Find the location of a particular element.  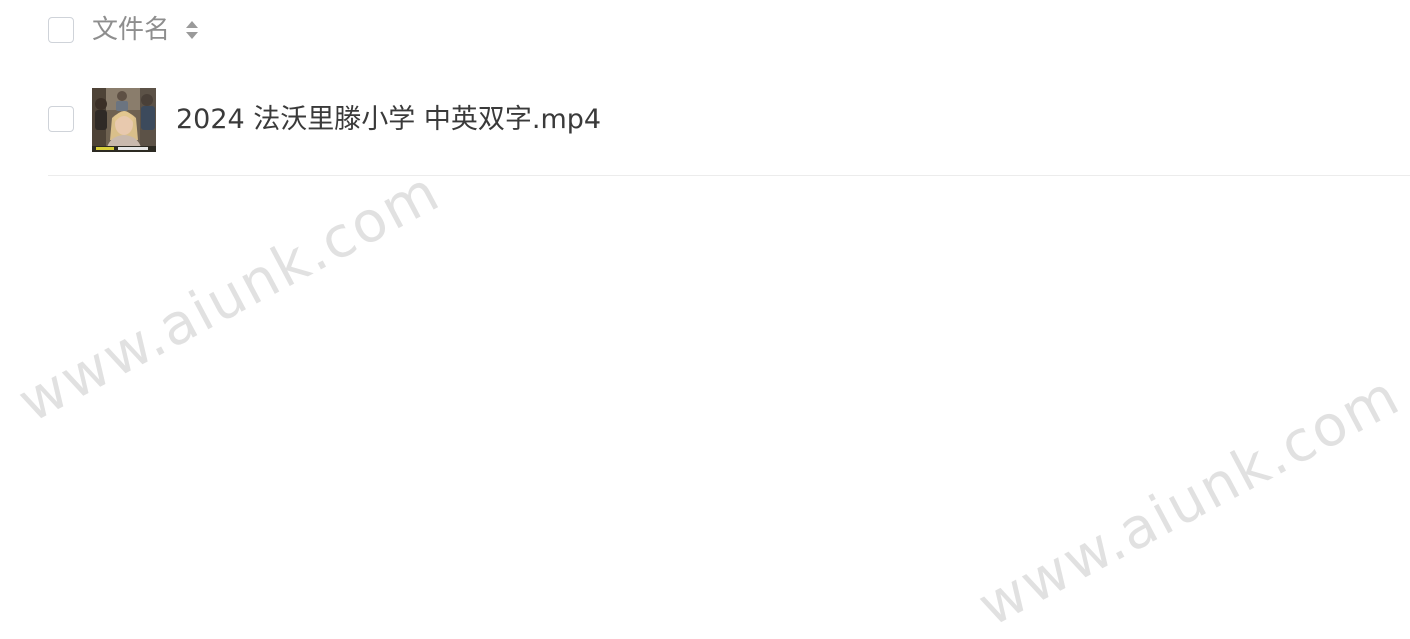

file-checkbox is located at coordinates (61, 119).